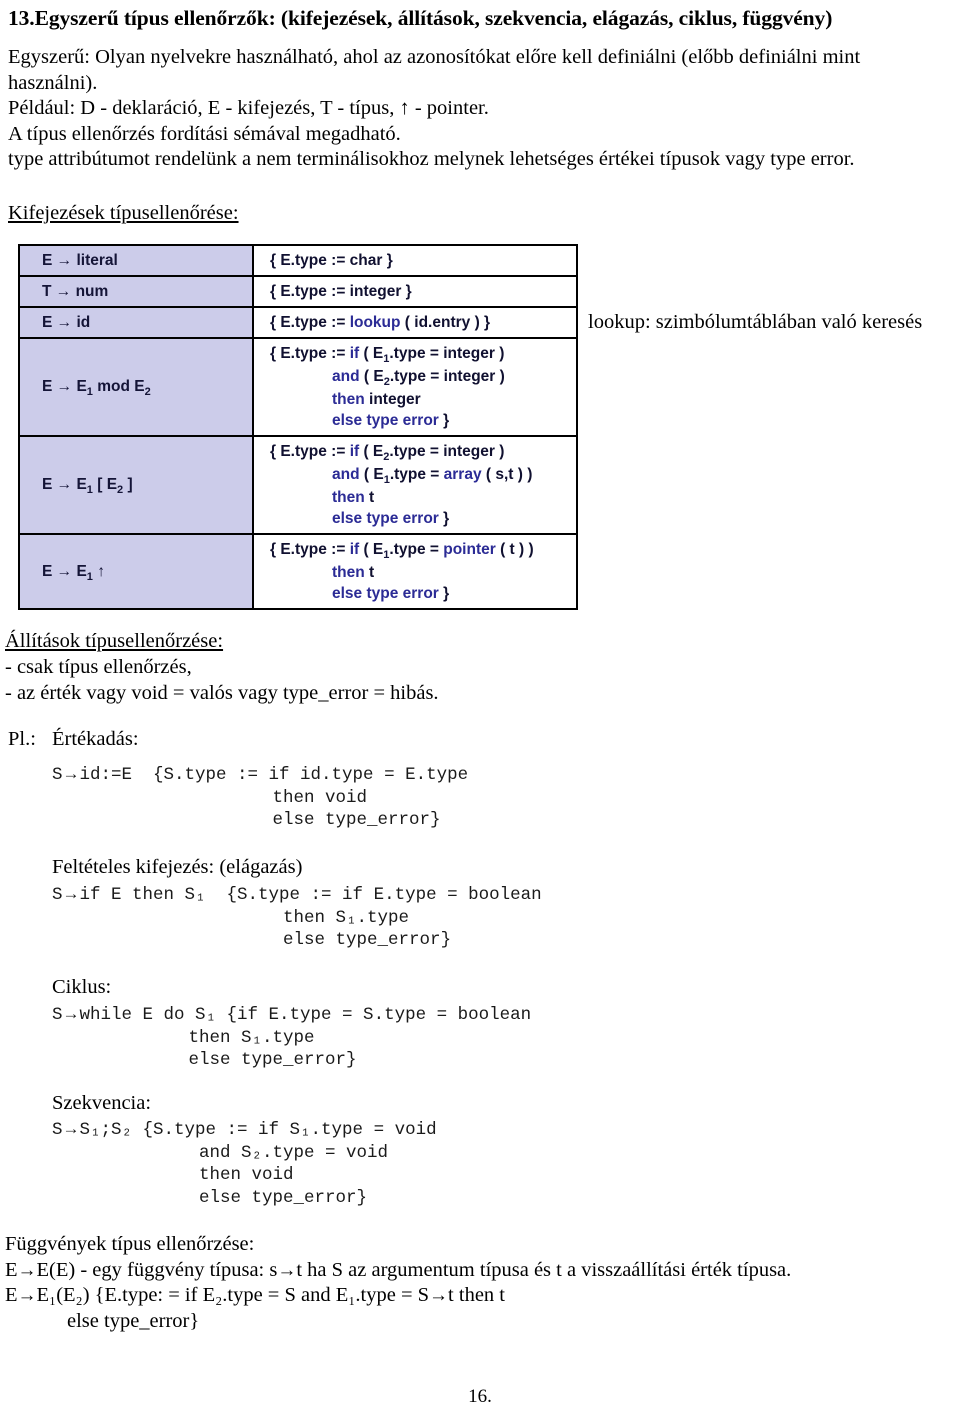 The image size is (960, 1422). Describe the element at coordinates (415, 260) in the screenshot. I see `semantic-action: { E.type := char }` at that location.